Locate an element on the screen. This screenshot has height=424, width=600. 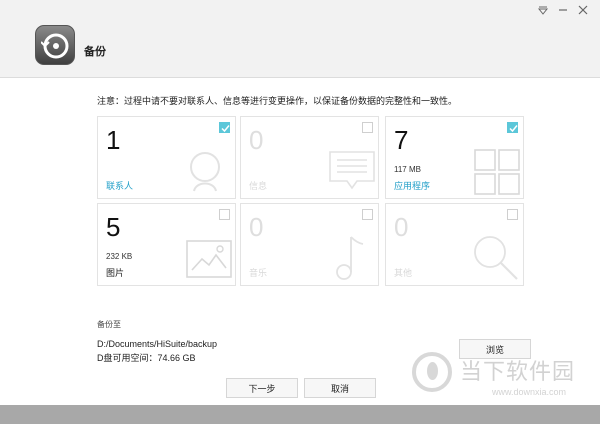
cancel-button: 取消 is located at coordinates (340, 388).